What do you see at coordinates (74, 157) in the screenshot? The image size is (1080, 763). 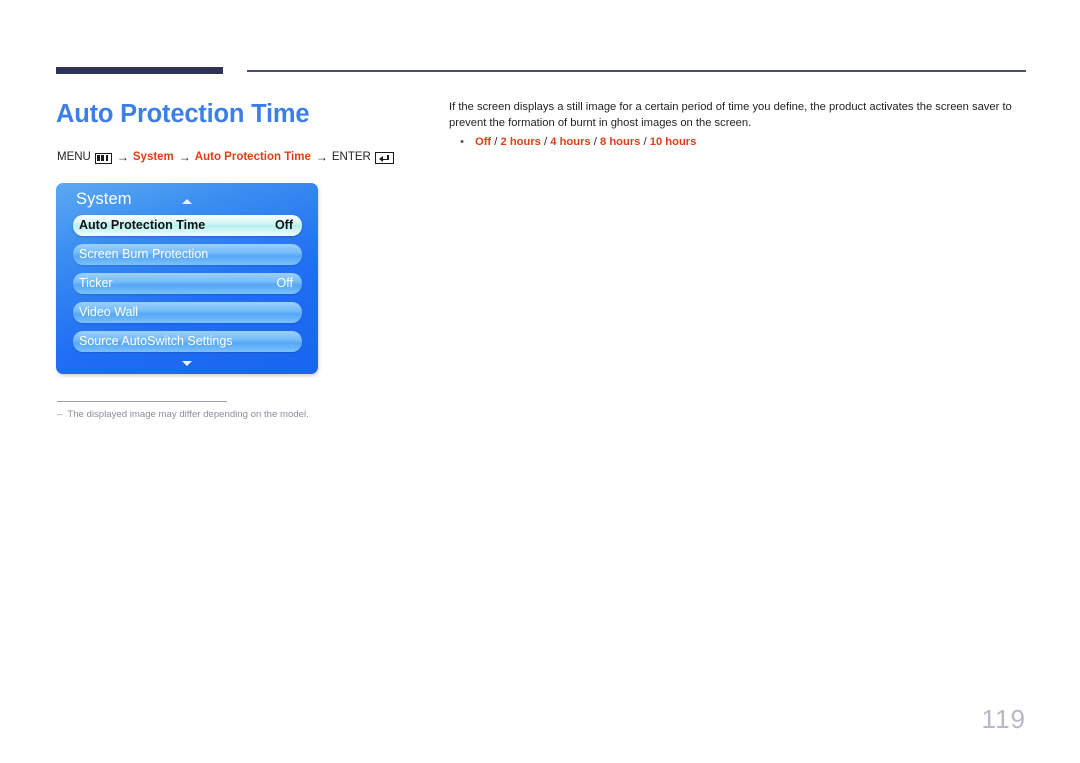 I see `breadcrumb-menu-label: MENU` at bounding box center [74, 157].